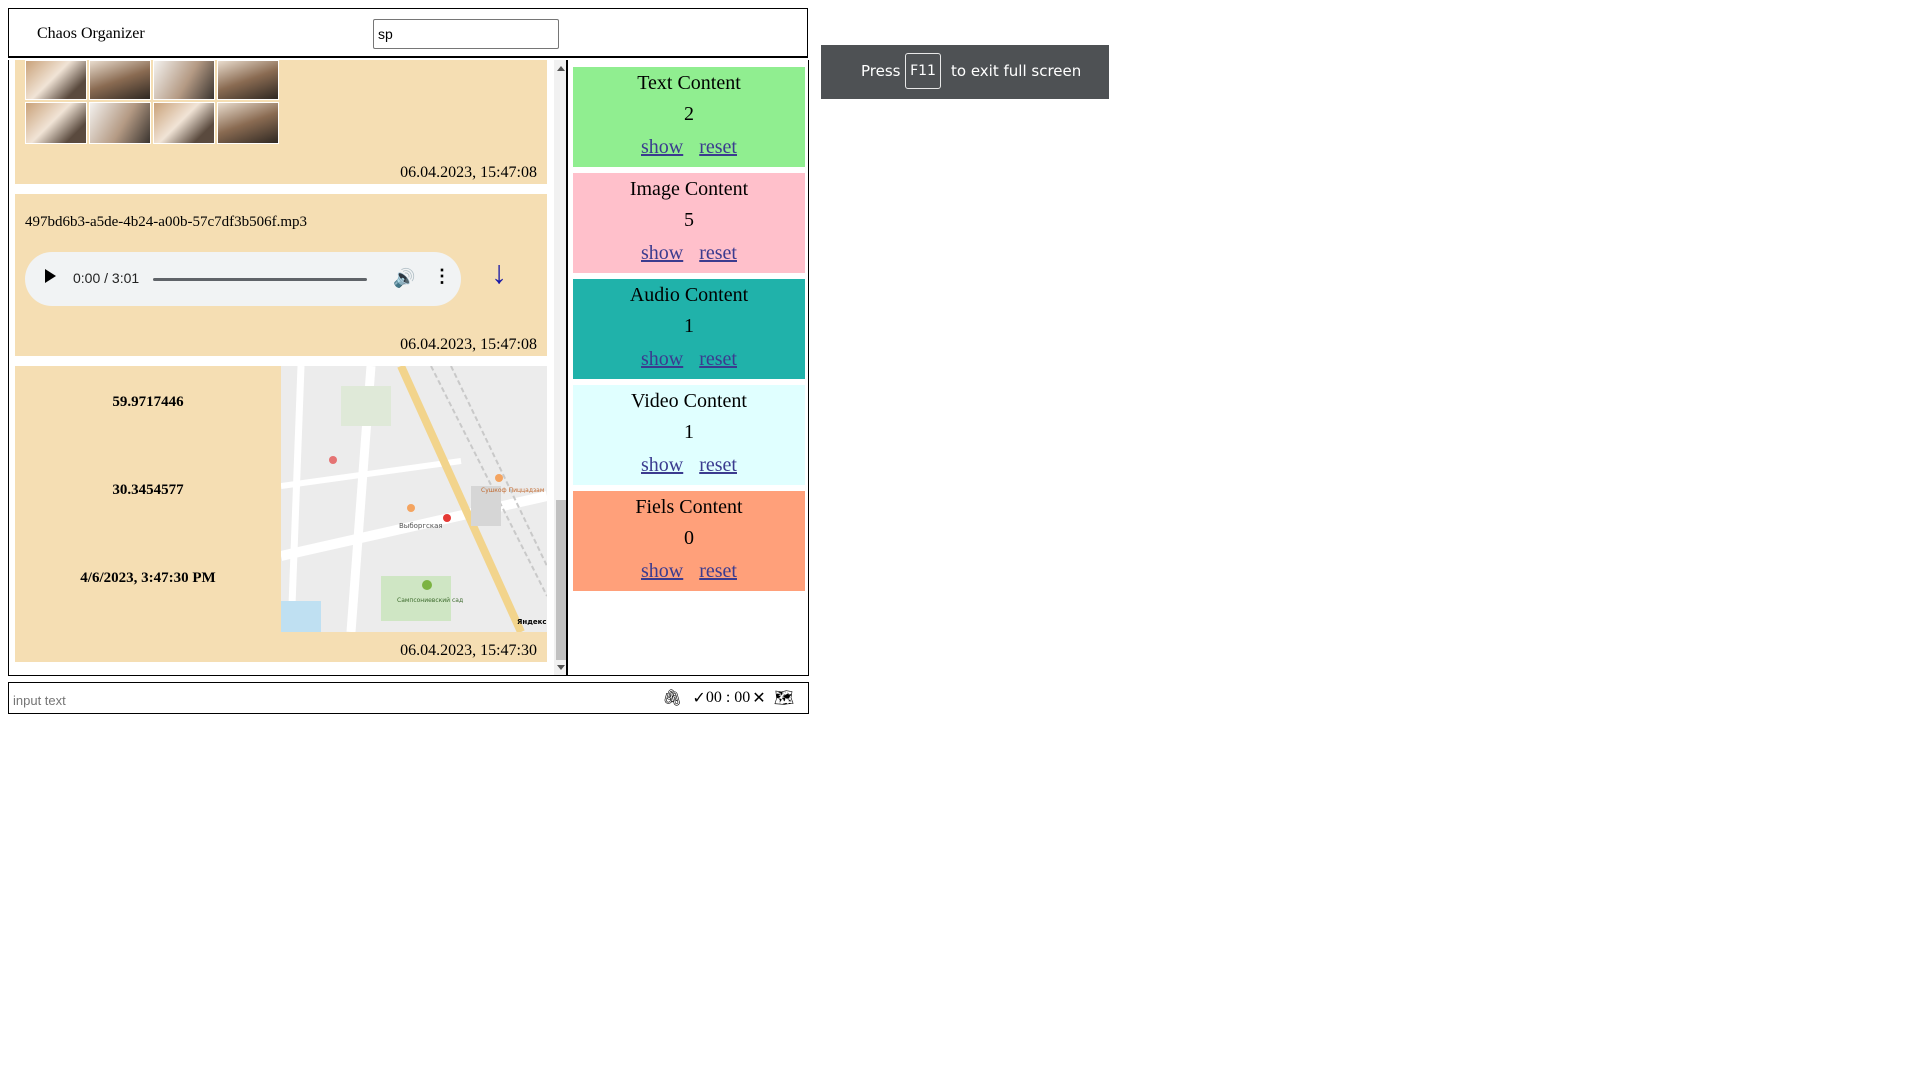 The image size is (1920, 1080). What do you see at coordinates (689, 83) in the screenshot?
I see `stat-label: Text Content` at bounding box center [689, 83].